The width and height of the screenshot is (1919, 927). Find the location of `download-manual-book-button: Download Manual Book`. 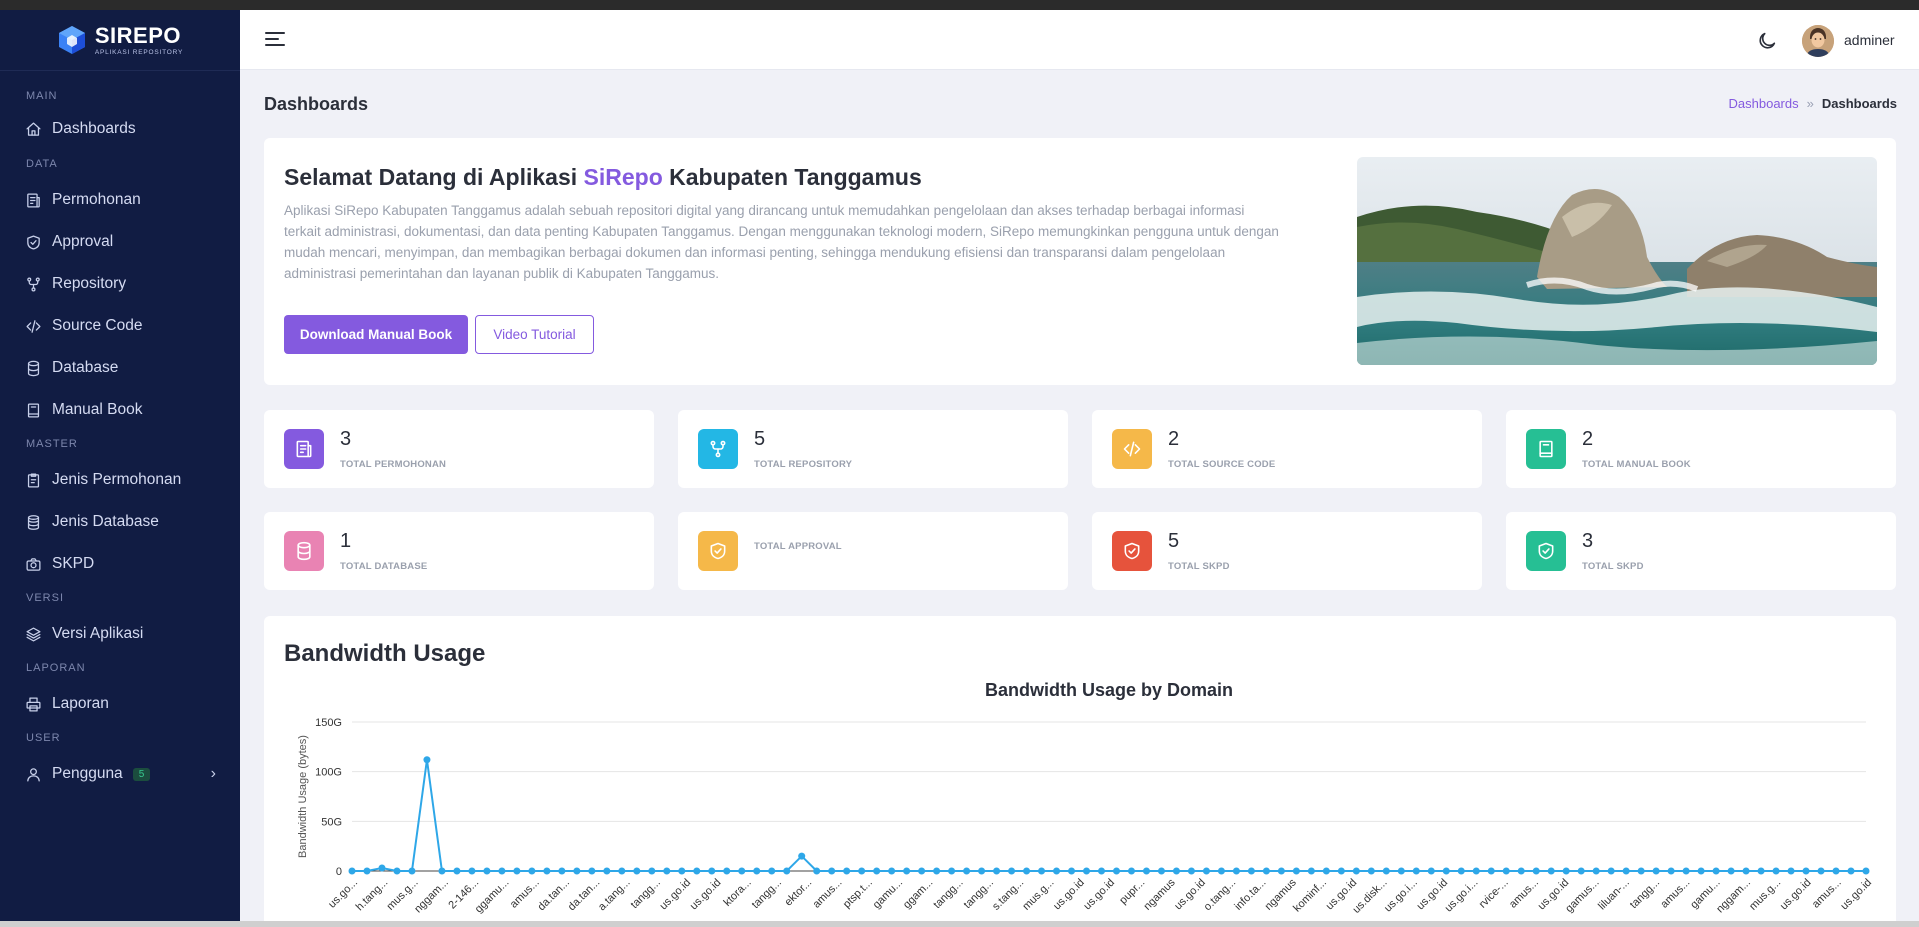

download-manual-book-button: Download Manual Book is located at coordinates (376, 334).